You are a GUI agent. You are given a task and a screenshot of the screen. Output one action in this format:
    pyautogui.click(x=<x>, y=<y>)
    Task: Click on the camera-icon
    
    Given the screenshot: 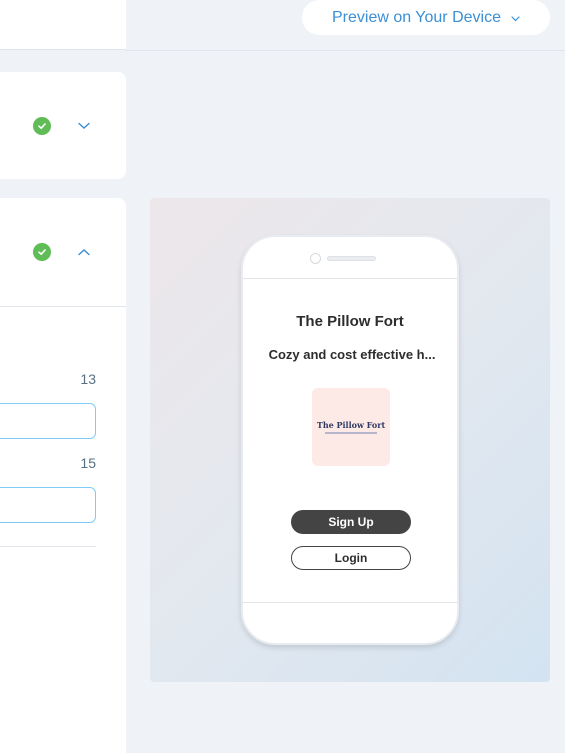 What is the action you would take?
    pyautogui.click(x=315, y=258)
    